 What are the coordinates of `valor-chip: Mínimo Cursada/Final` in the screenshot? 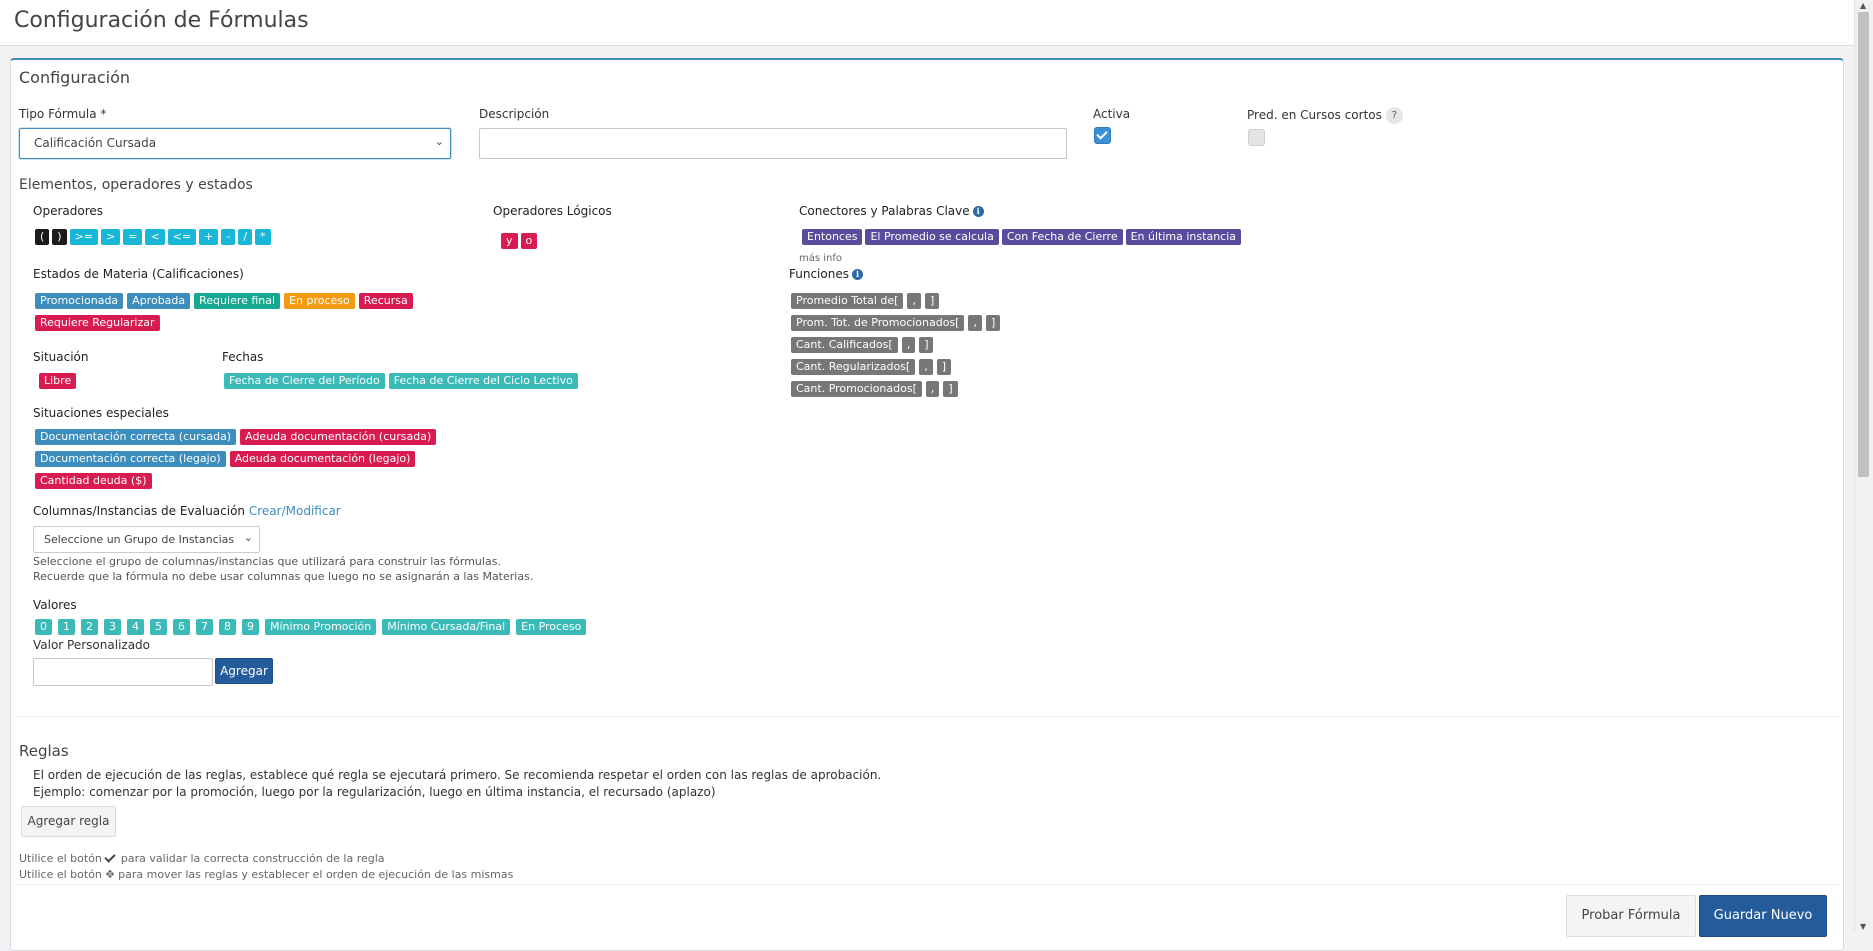 It's located at (446, 627).